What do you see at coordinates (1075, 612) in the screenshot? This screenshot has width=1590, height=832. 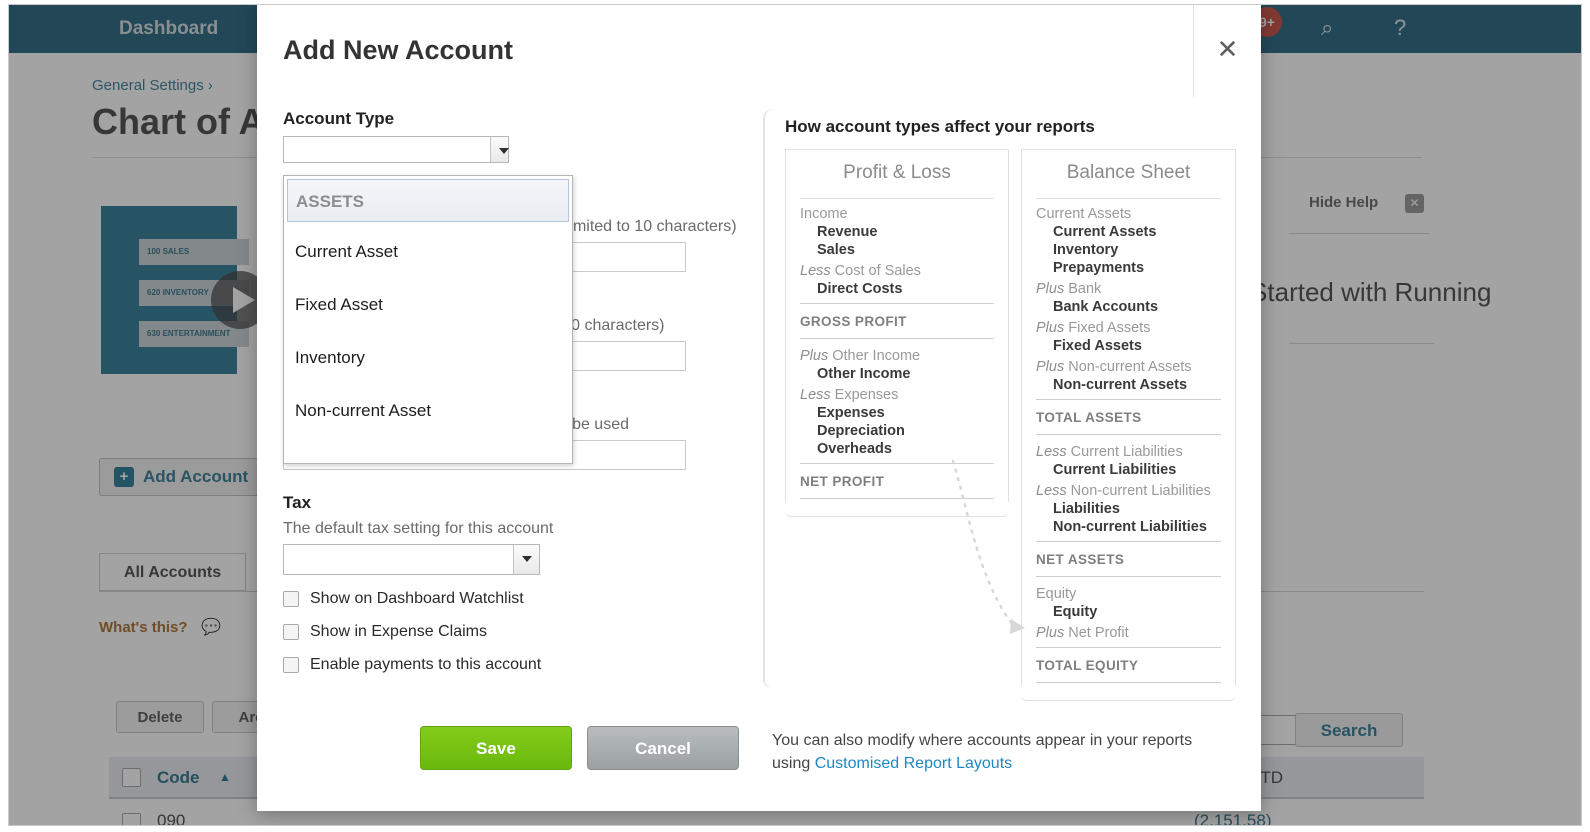 I see `report-account: Equity` at bounding box center [1075, 612].